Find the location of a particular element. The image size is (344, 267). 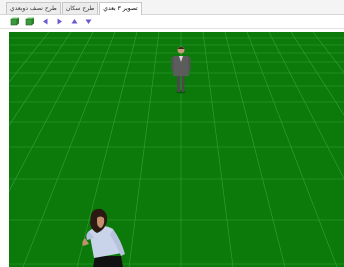

tilt-down-button is located at coordinates (88, 21).